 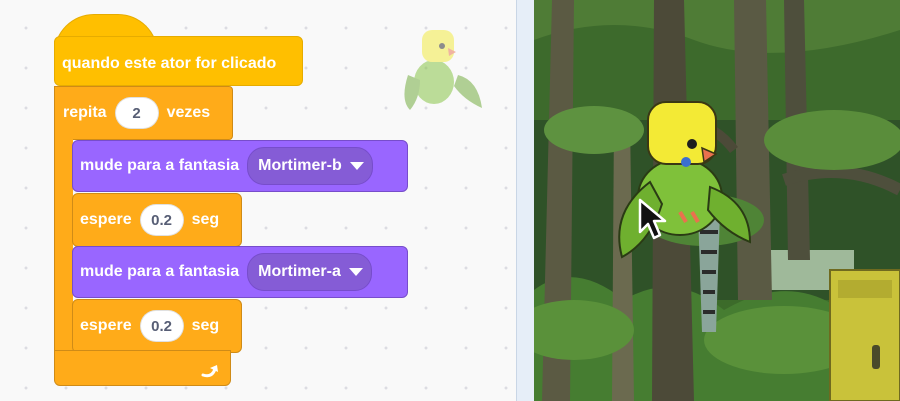 What do you see at coordinates (652, 219) in the screenshot?
I see `mouse-cursor-icon` at bounding box center [652, 219].